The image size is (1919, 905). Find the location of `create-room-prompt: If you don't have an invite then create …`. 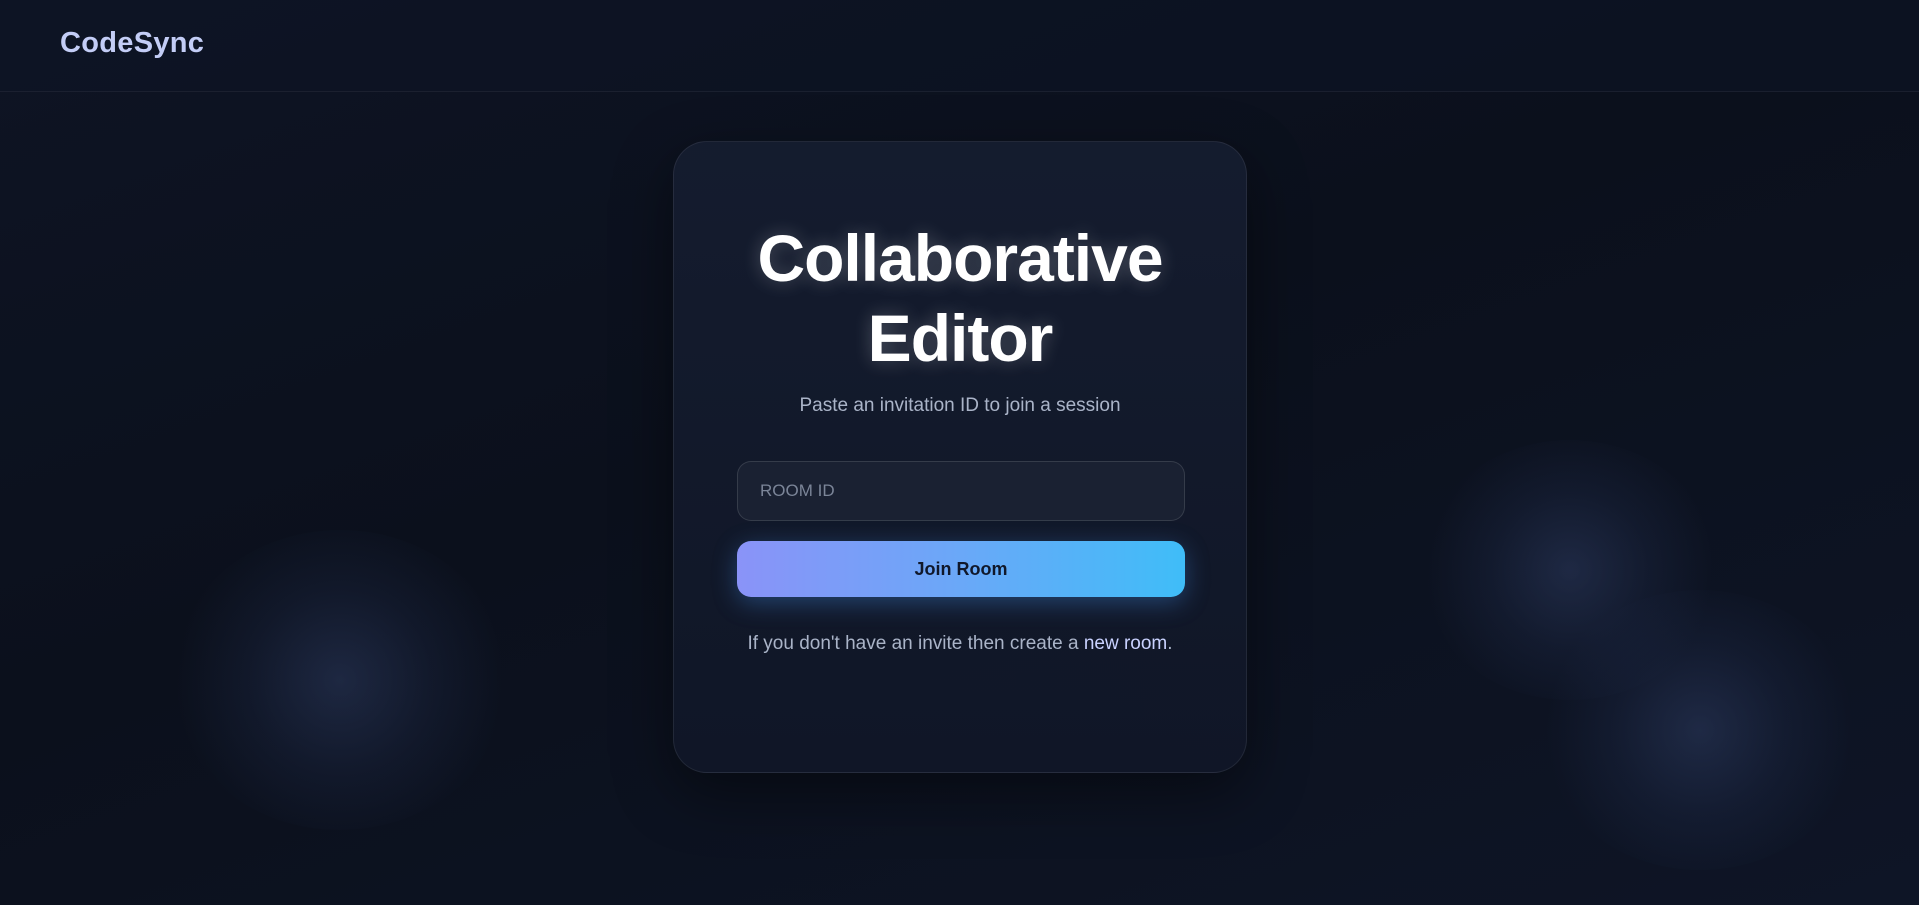

create-room-prompt: If you don't have an invite then create … is located at coordinates (960, 644).